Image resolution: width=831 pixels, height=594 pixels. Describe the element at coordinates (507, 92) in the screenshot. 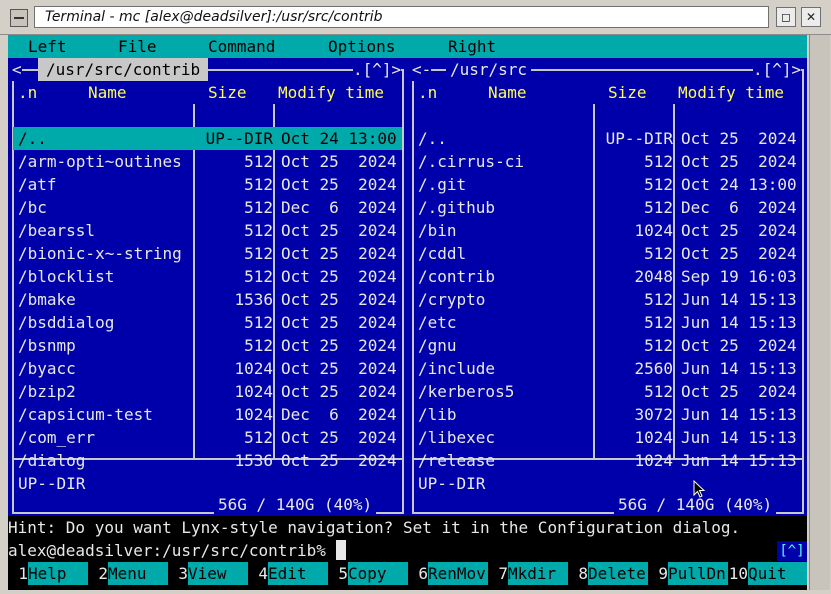

I see `right-col-name: Name` at that location.